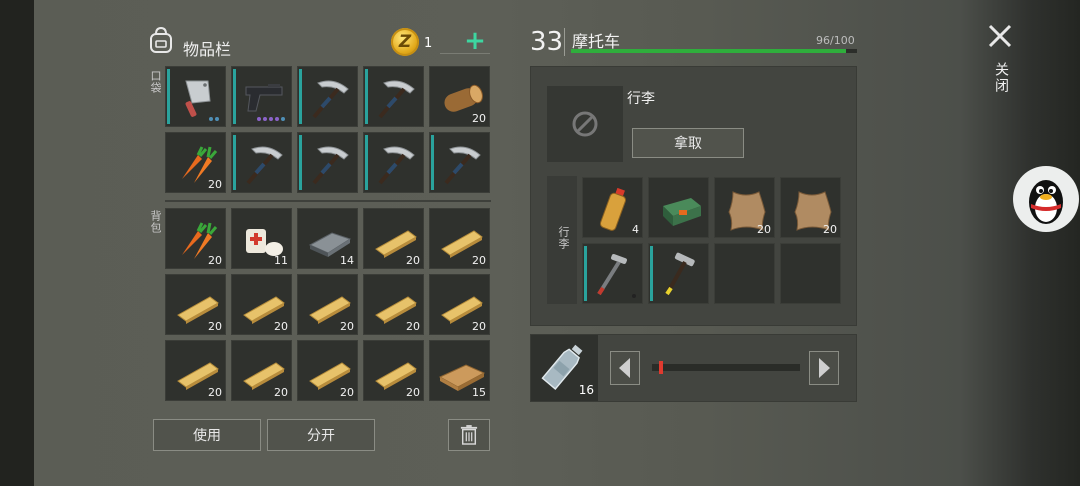  Describe the element at coordinates (281, 260) in the screenshot. I see `item-quantity: 11` at that location.